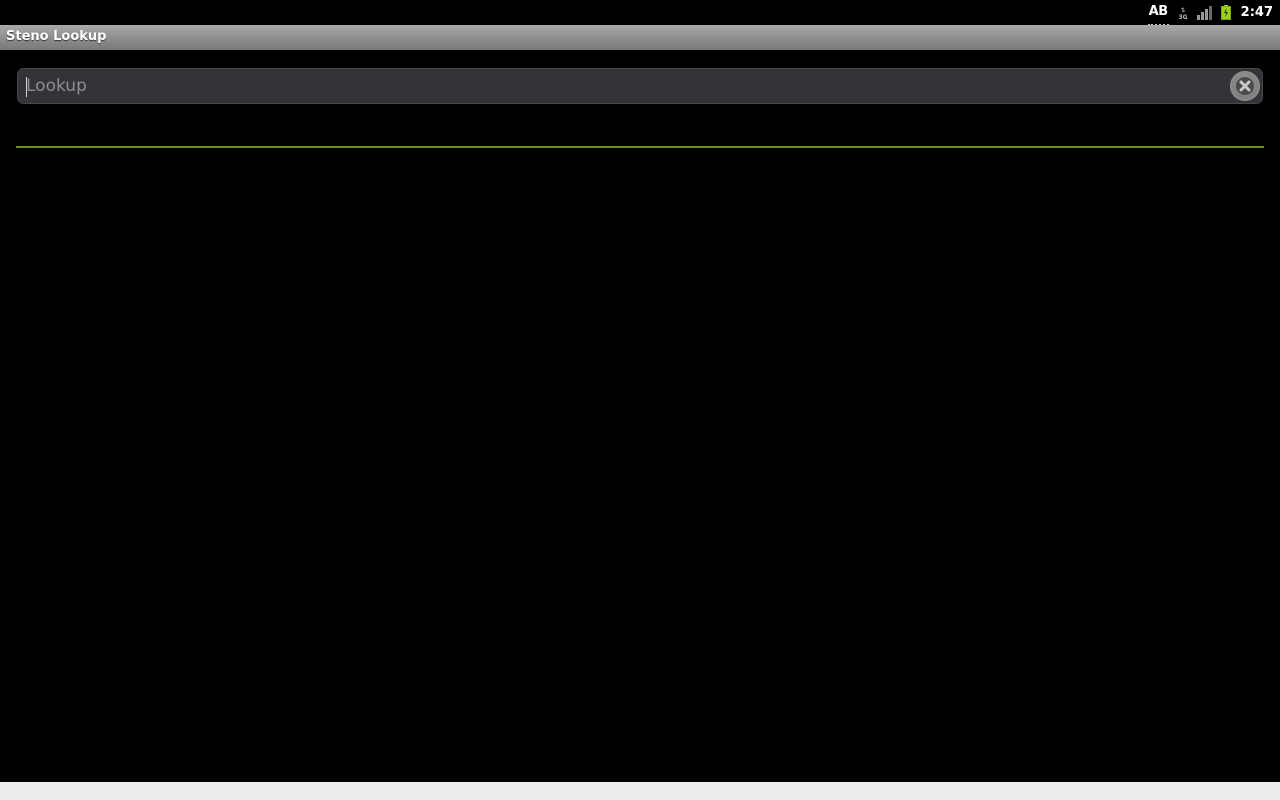 This screenshot has height=800, width=1280. I want to click on app-title: Steno Lookup, so click(56, 36).